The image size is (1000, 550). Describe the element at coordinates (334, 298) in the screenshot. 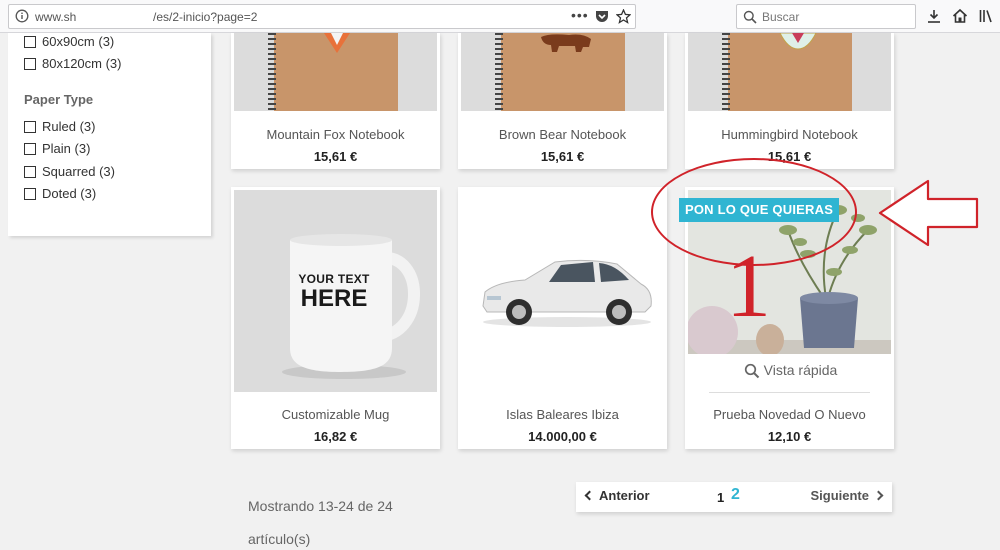

I see `mug-text-line-2: HERE` at that location.